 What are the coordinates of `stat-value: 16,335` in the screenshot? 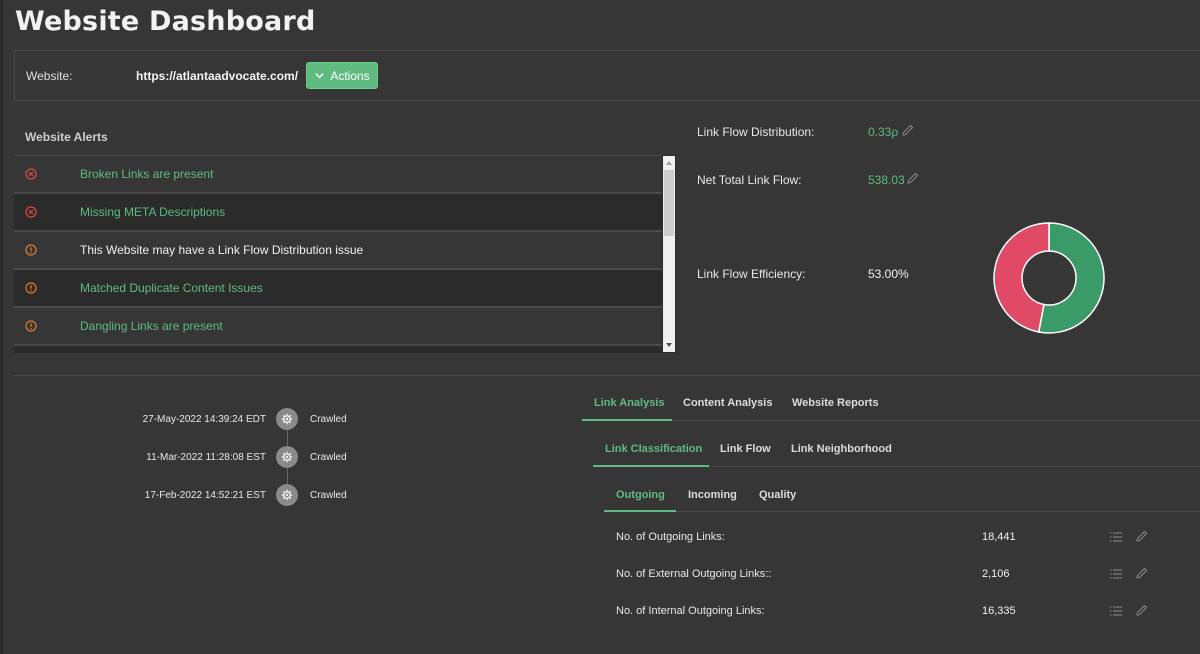 It's located at (999, 611).